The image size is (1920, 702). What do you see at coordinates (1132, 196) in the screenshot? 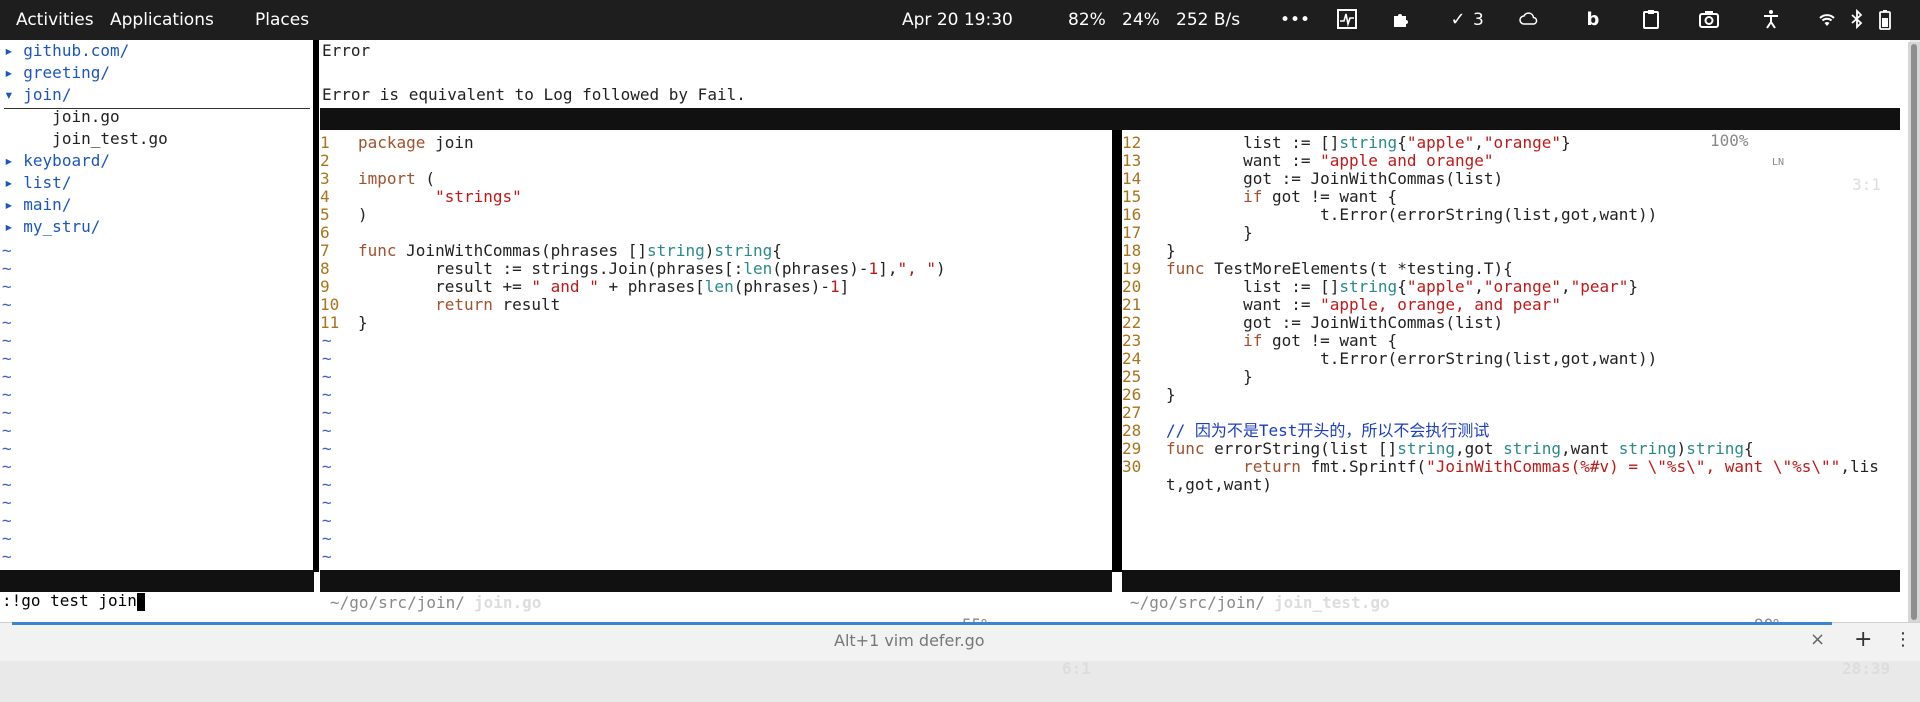
I see `line-number: 15` at bounding box center [1132, 196].